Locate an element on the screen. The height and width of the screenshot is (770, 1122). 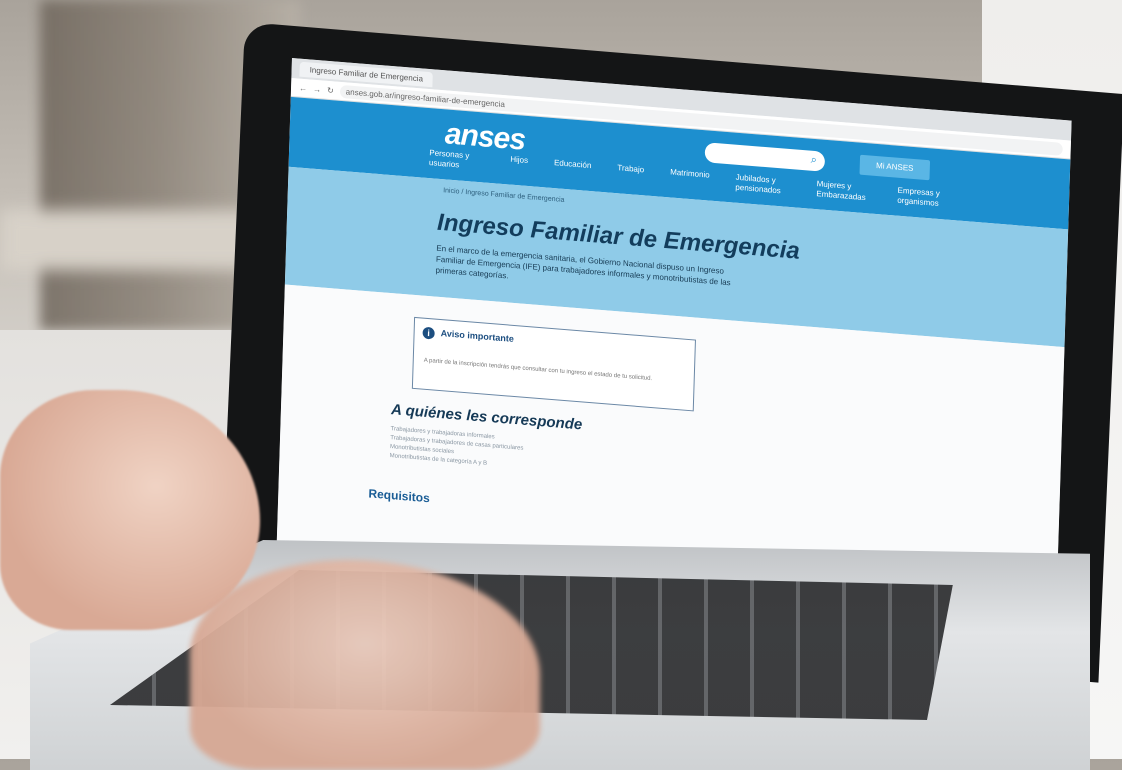
reload-icon: ↻ is located at coordinates (330, 90).